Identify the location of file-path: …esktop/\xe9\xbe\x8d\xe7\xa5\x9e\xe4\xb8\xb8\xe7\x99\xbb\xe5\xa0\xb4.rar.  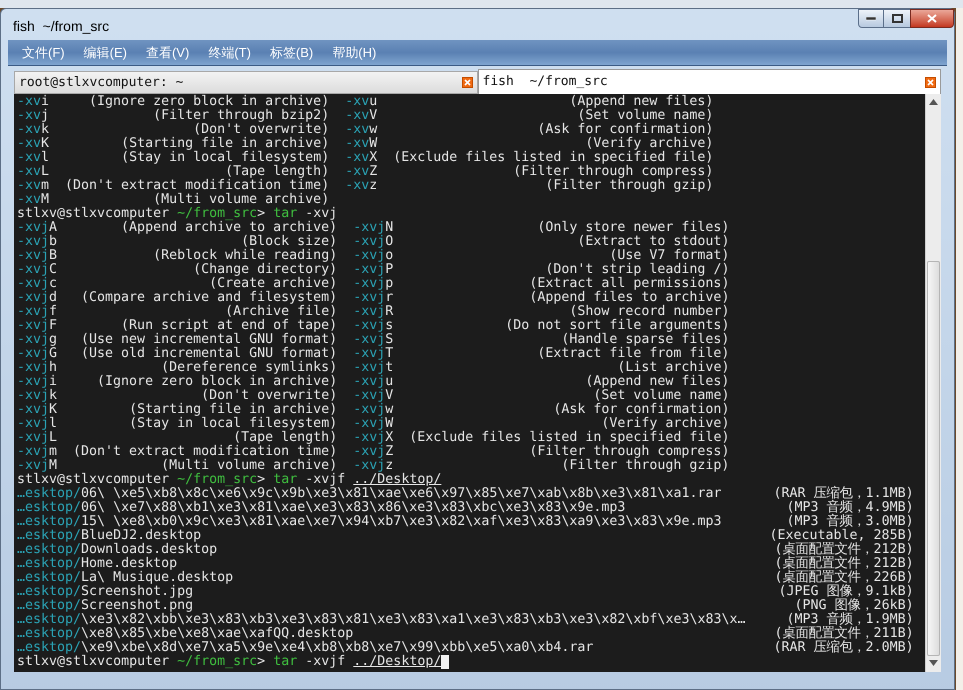
(305, 648).